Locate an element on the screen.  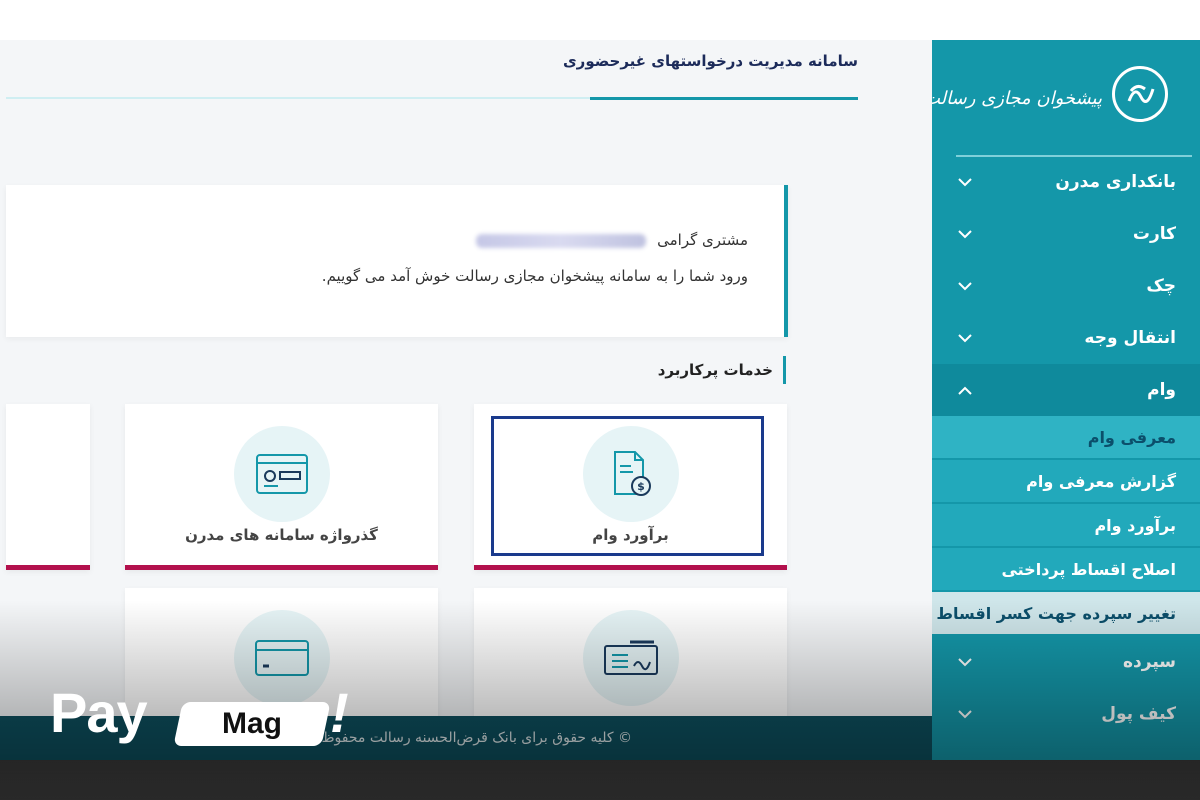
sidebar-item-card: کارت is located at coordinates (1066, 234).